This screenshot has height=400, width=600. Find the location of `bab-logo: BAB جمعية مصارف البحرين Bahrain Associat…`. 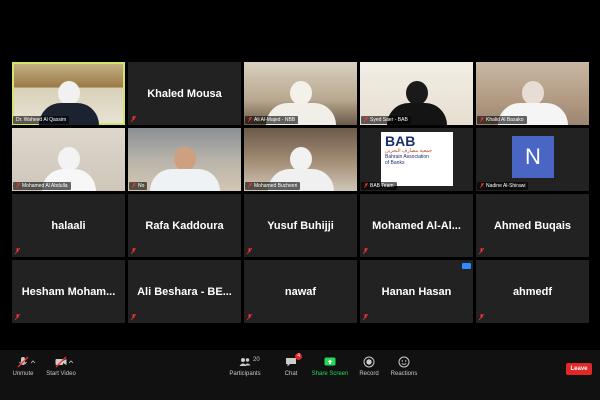

bab-logo: BAB جمعية مصارف البحرين Bahrain Associat… is located at coordinates (417, 159).